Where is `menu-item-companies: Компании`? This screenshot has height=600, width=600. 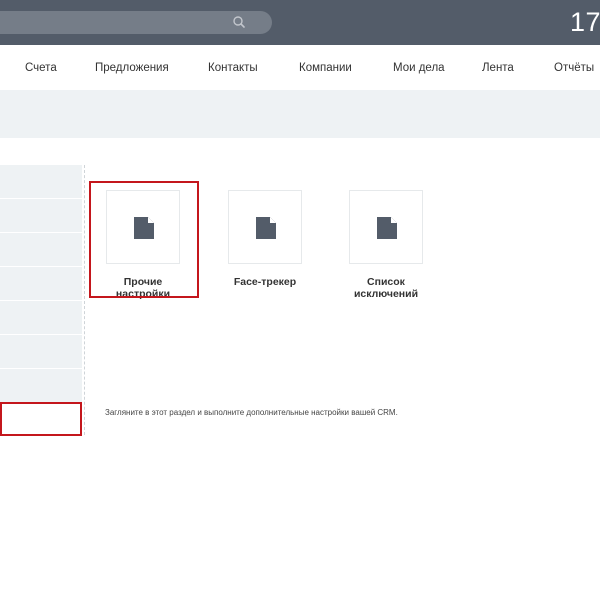 menu-item-companies: Компании is located at coordinates (325, 68).